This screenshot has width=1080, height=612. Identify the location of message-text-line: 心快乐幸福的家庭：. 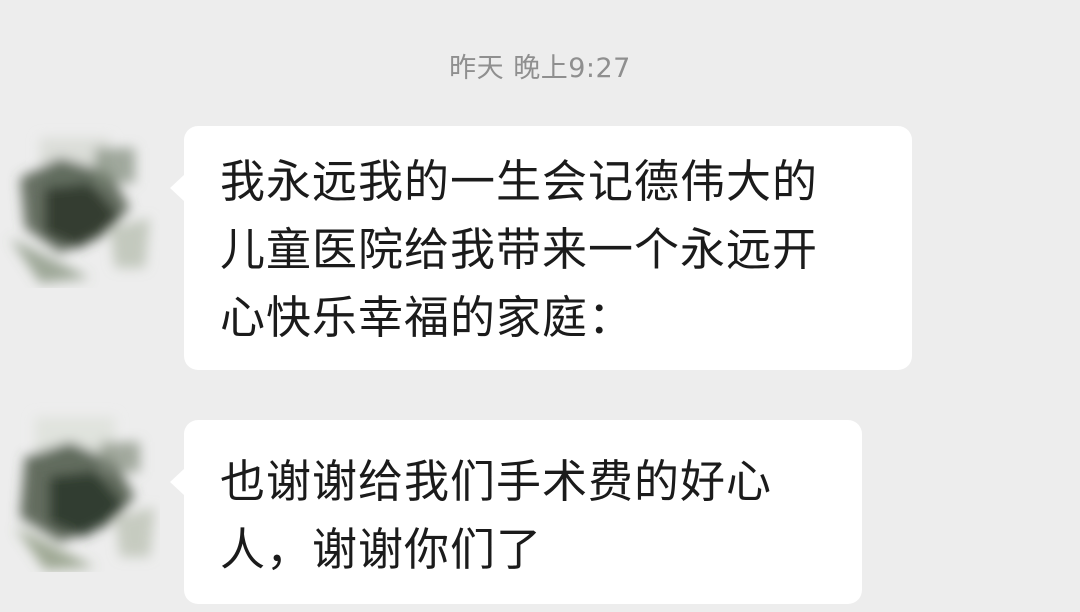
(427, 317).